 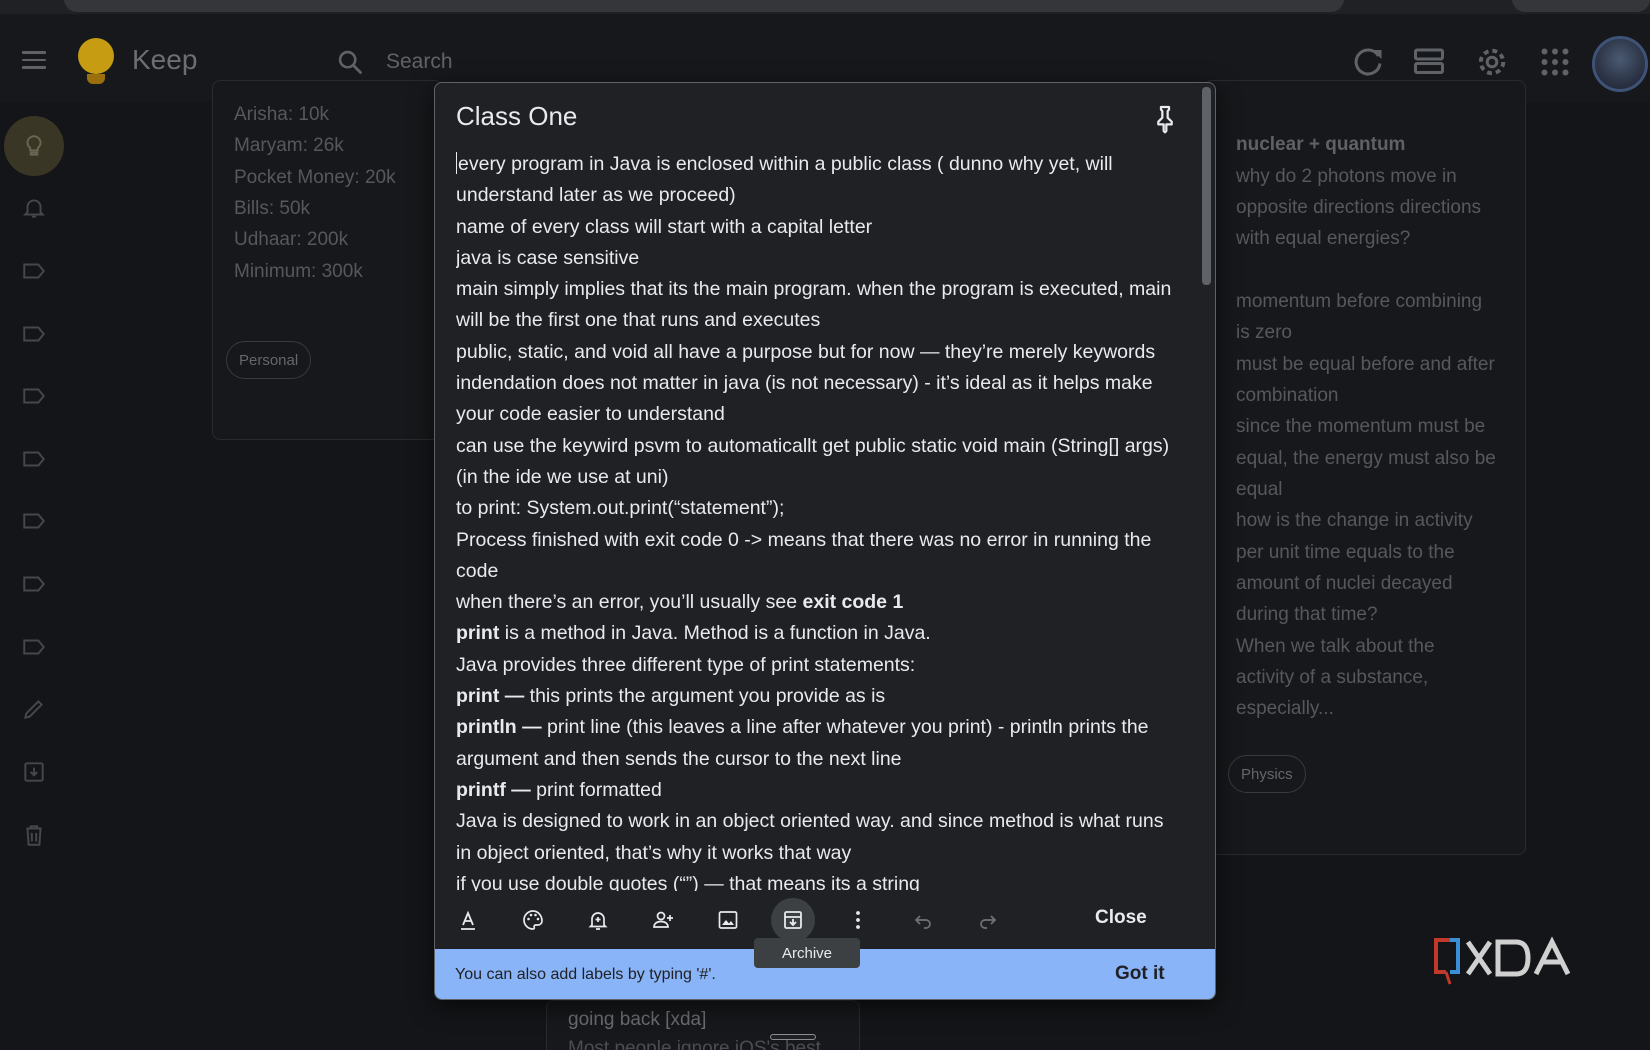 I want to click on sidebar-item-reminders, so click(x=34, y=208).